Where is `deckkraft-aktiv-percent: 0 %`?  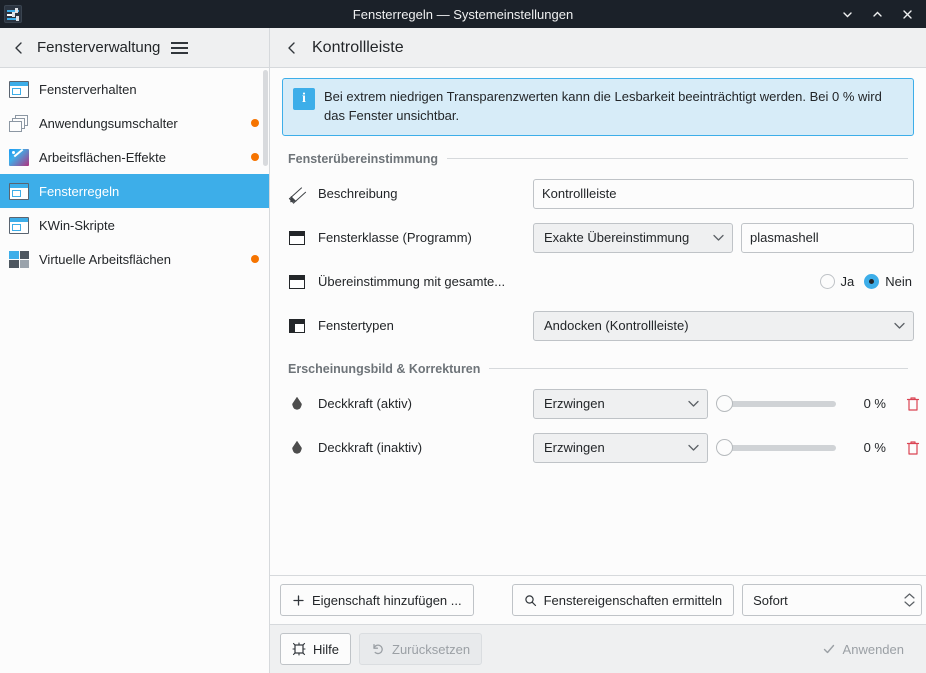
deckkraft-aktiv-percent: 0 % is located at coordinates (874, 404).